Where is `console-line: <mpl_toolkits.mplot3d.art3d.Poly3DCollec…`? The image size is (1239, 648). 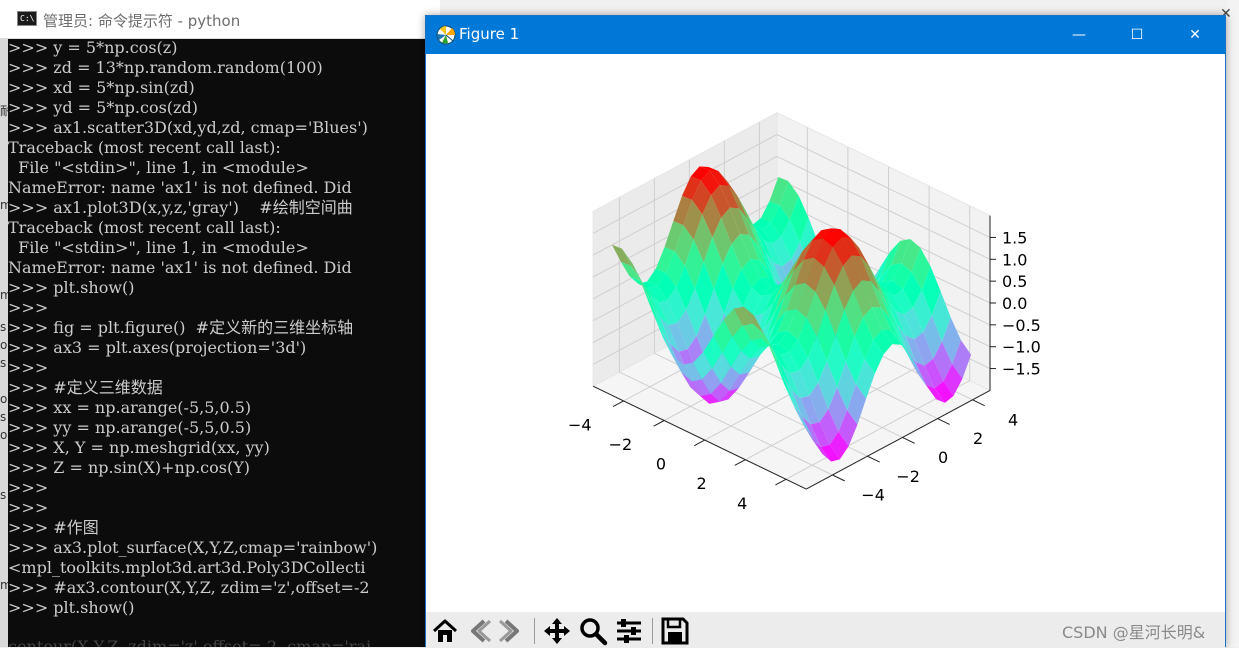 console-line: <mpl_toolkits.mplot3d.art3d.Poly3DCollec… is located at coordinates (187, 567).